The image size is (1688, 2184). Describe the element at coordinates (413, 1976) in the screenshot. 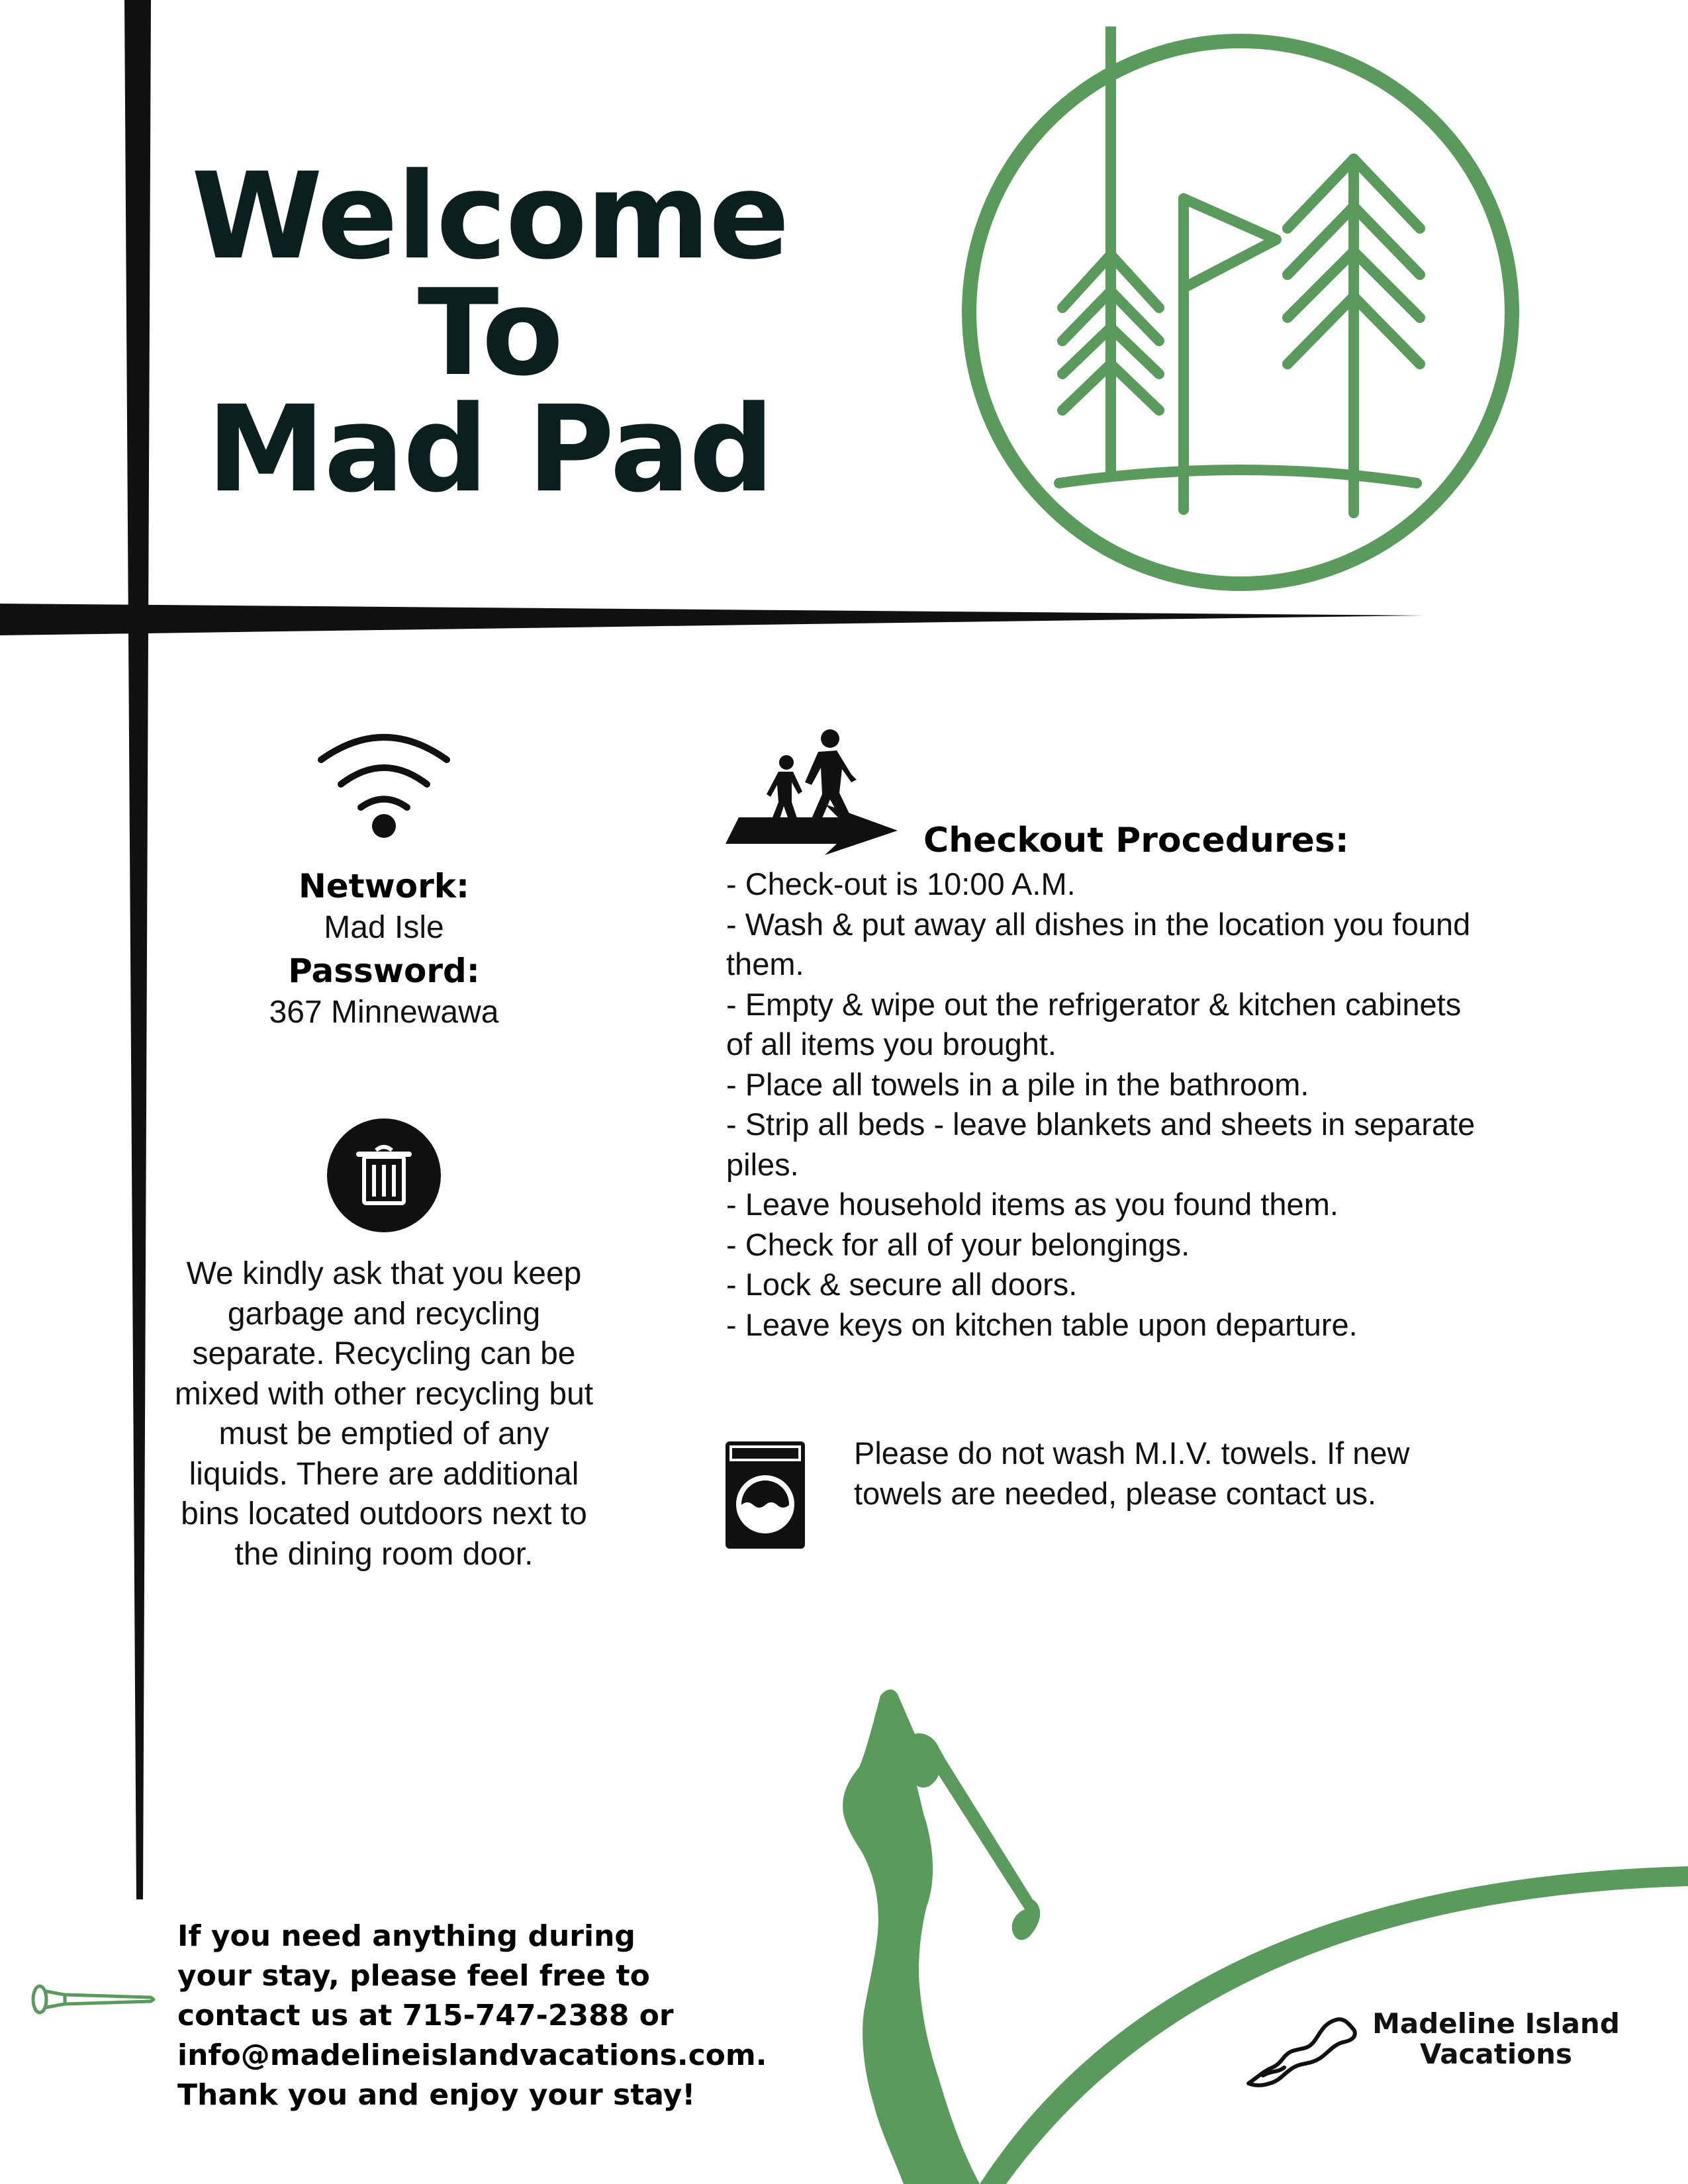

I see `contact-line: your stay, please feel free to` at that location.